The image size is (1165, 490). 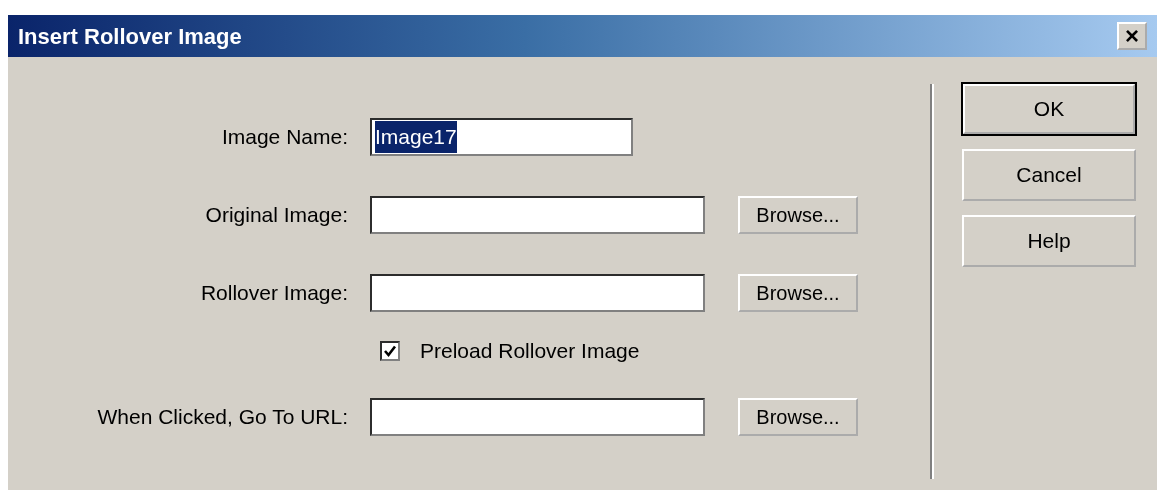 I want to click on dialog-button: OK, so click(x=1049, y=109).